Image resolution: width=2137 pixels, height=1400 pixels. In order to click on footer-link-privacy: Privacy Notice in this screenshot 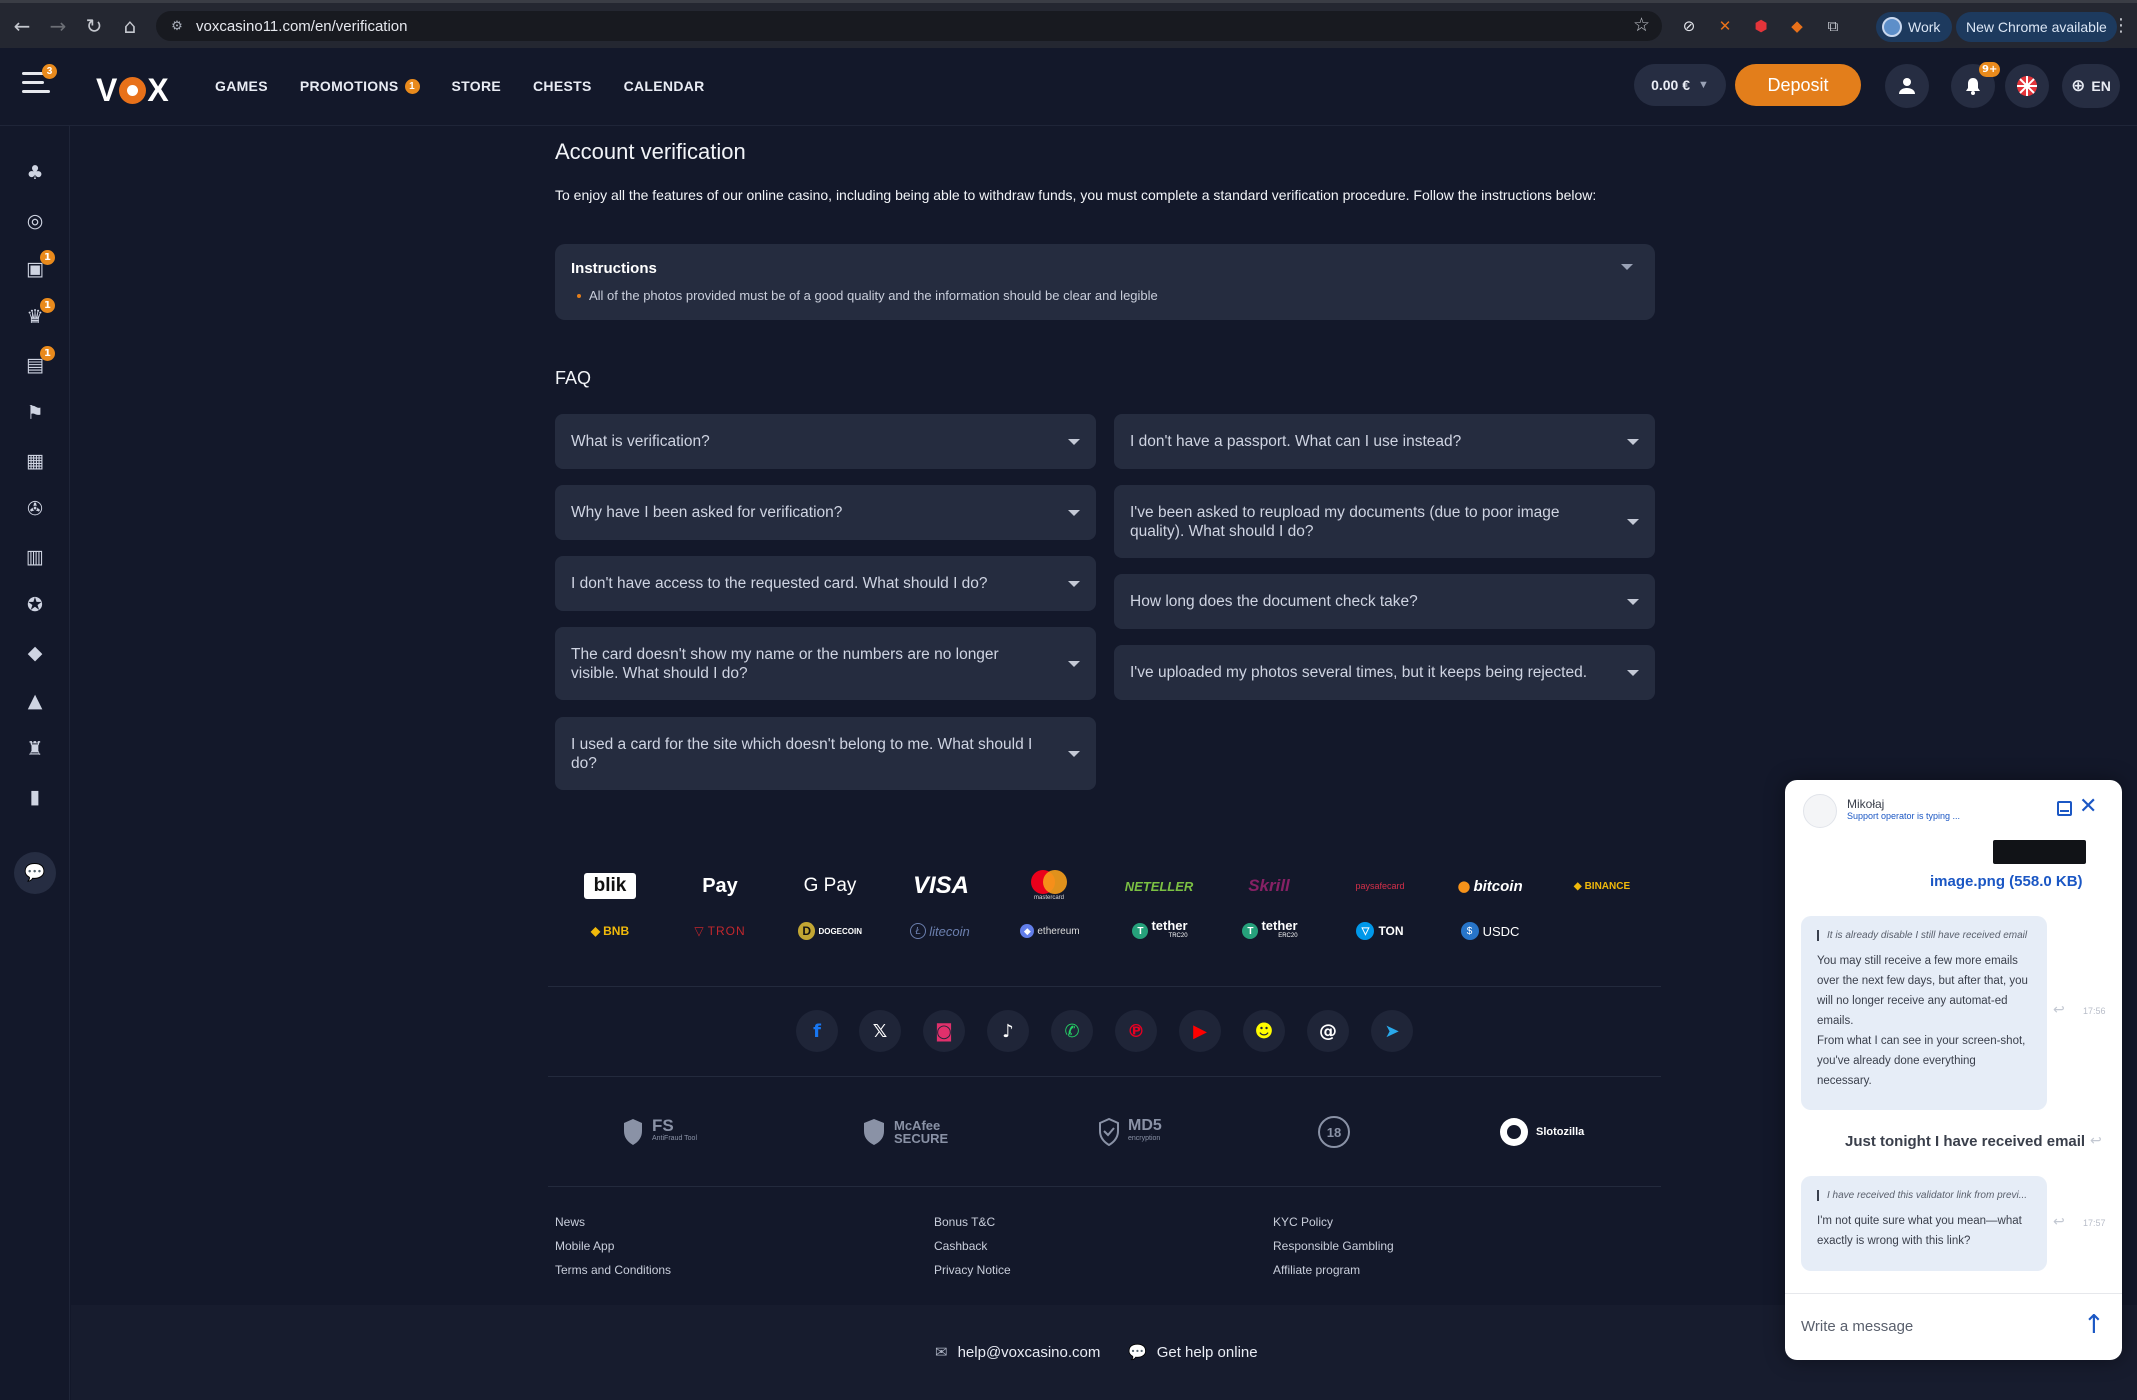, I will do `click(972, 1270)`.